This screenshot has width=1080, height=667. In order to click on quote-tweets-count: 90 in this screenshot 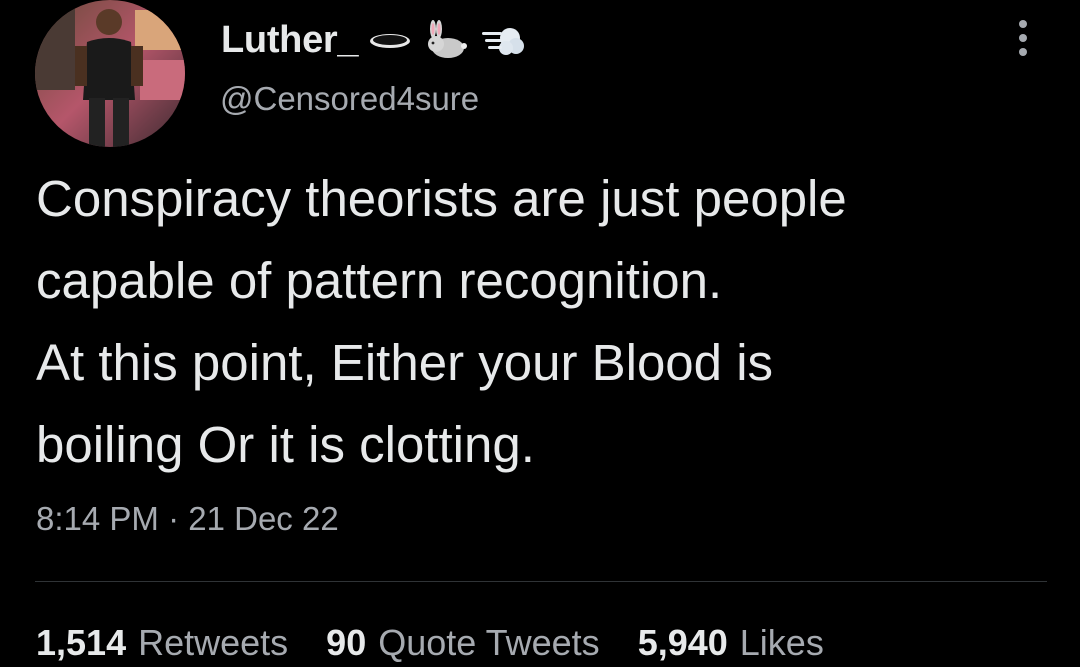, I will do `click(346, 642)`.